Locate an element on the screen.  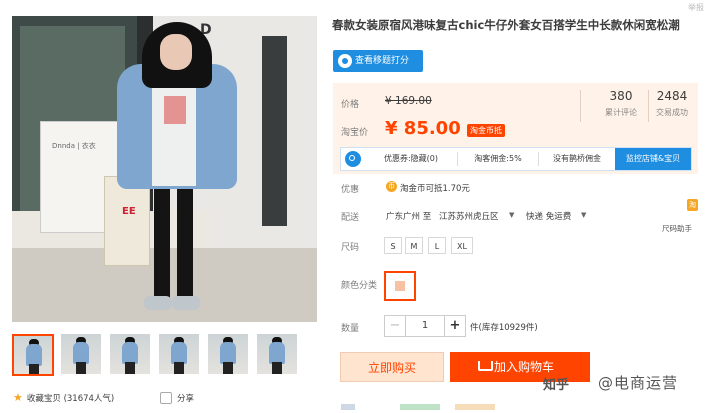
coupon-text: 淘金币可抵1.70元 is located at coordinates (435, 189).